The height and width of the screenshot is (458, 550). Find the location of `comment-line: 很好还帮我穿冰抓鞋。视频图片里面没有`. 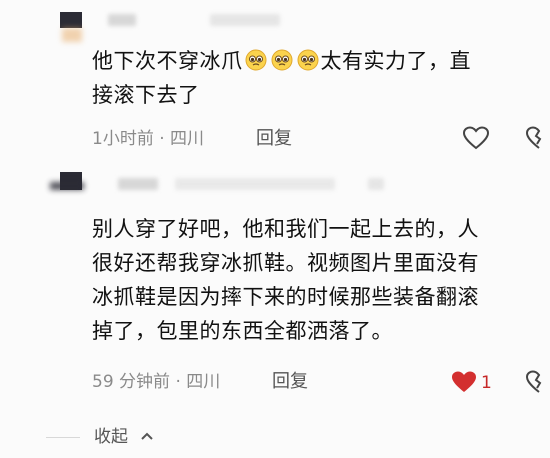

comment-line: 很好还帮我穿冰抓鞋。视频图片里面没有 is located at coordinates (285, 263).